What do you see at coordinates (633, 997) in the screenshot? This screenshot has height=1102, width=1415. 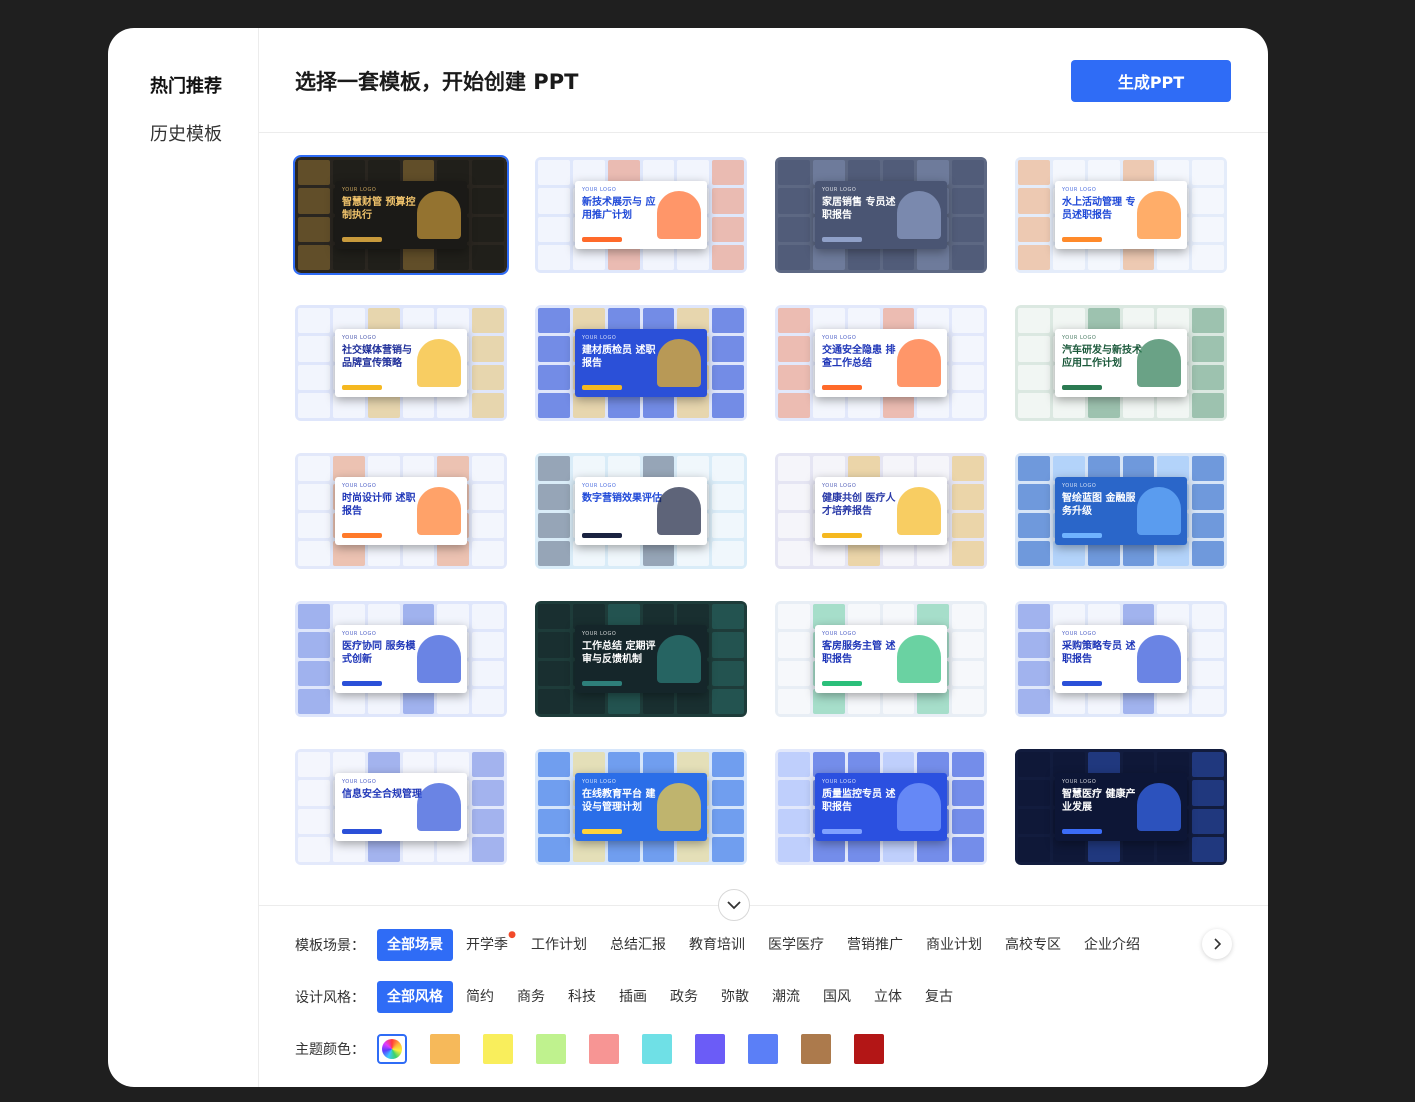 I see `style-chip: 插画` at bounding box center [633, 997].